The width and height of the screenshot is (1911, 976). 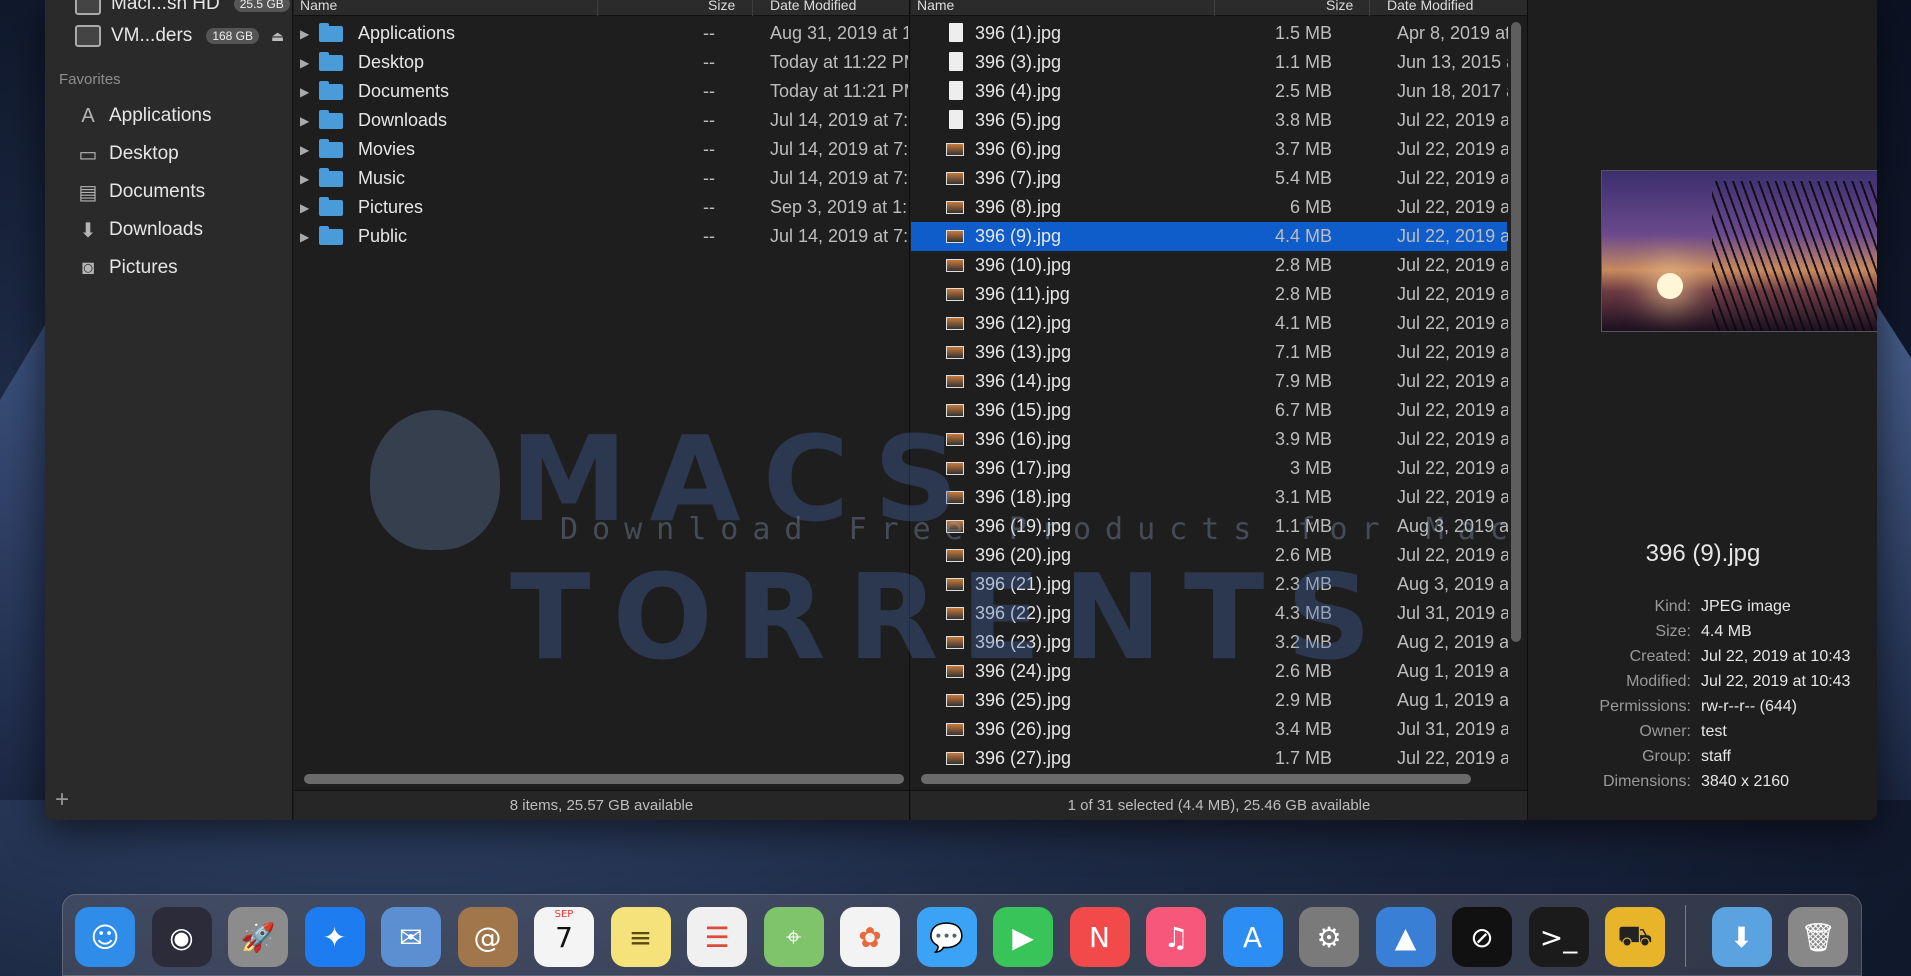 What do you see at coordinates (1209, 410) in the screenshot?
I see `file-row: 396 (15).jpg 6.7 MB Jul 22, 2019 at 10:4` at bounding box center [1209, 410].